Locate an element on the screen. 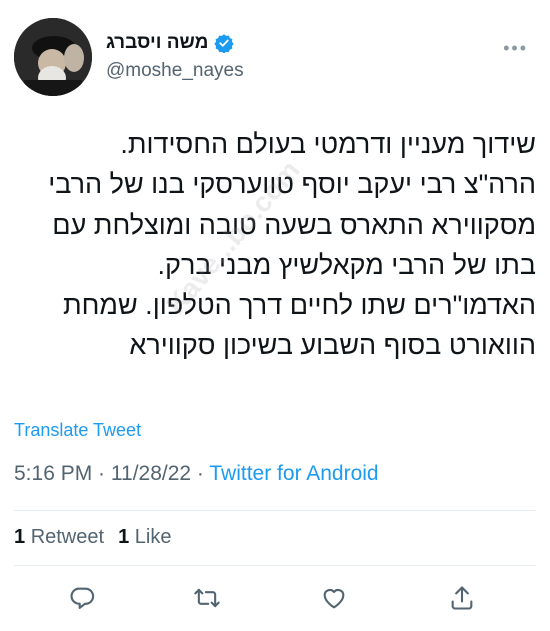  translate-tweet-link: Translate Tweet is located at coordinates (77, 430).